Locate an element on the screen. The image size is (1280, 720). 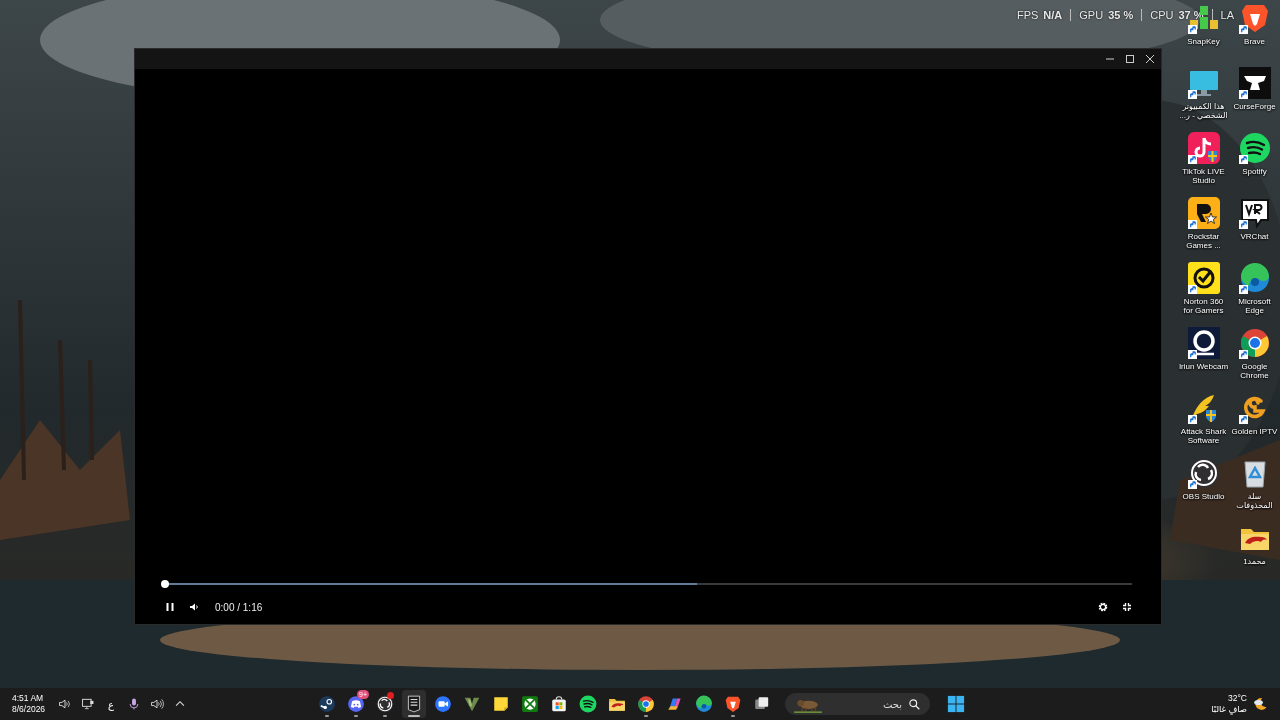
icon-label: محمد1 is located at coordinates (1254, 561).